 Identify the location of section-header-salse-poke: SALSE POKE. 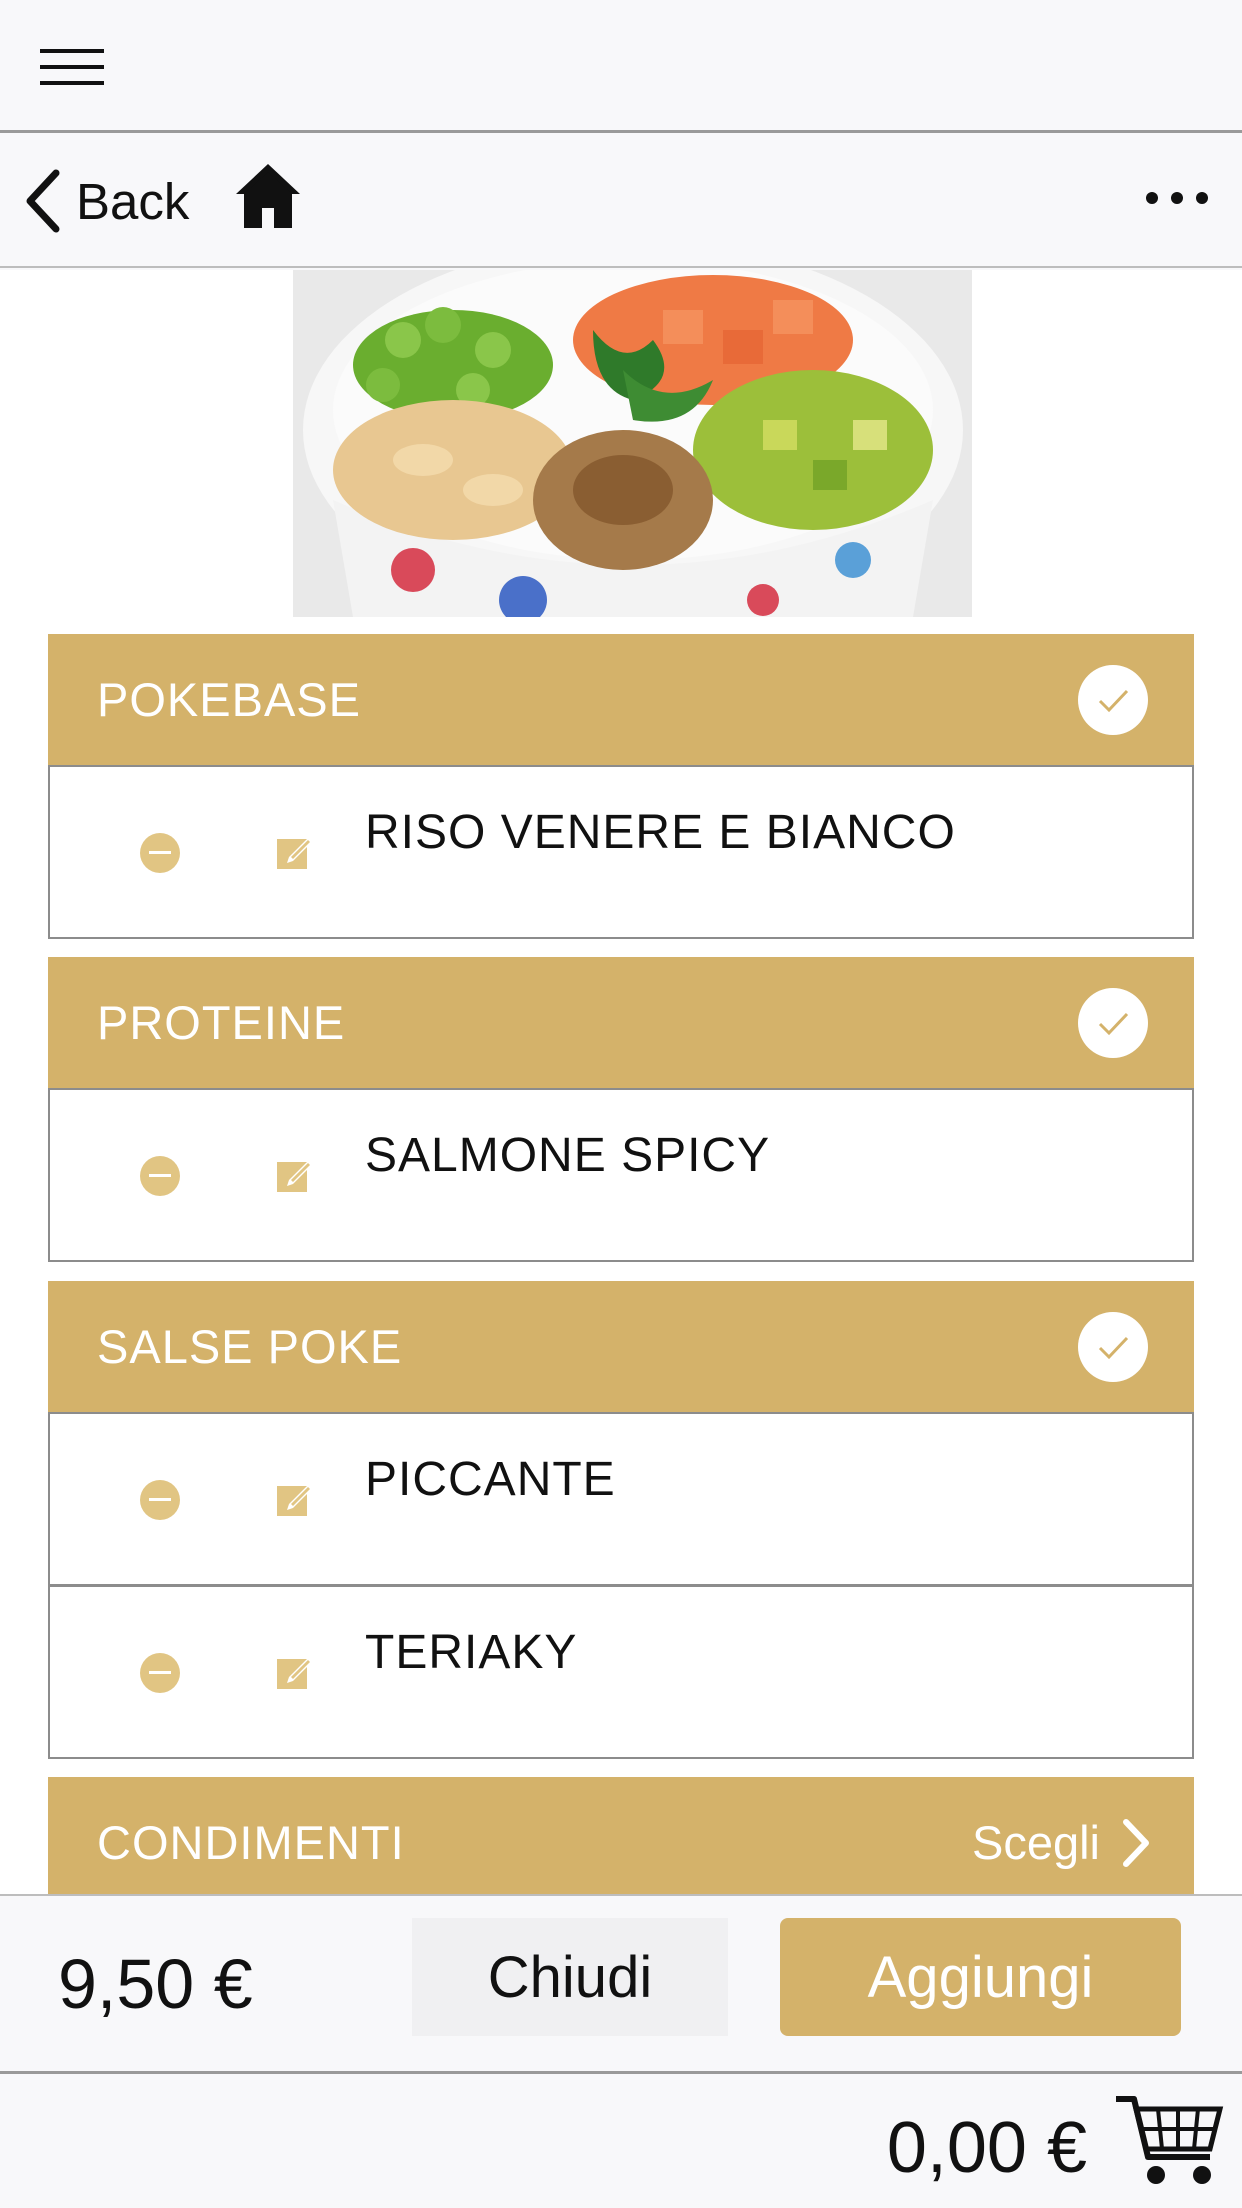
(621, 1346).